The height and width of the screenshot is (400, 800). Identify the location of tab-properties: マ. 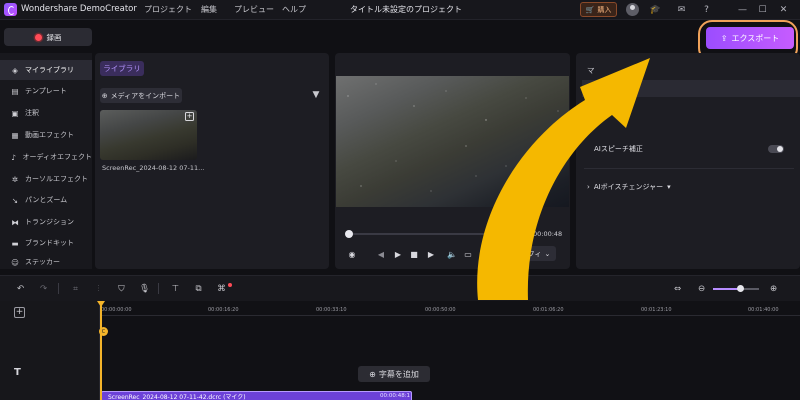
(591, 70).